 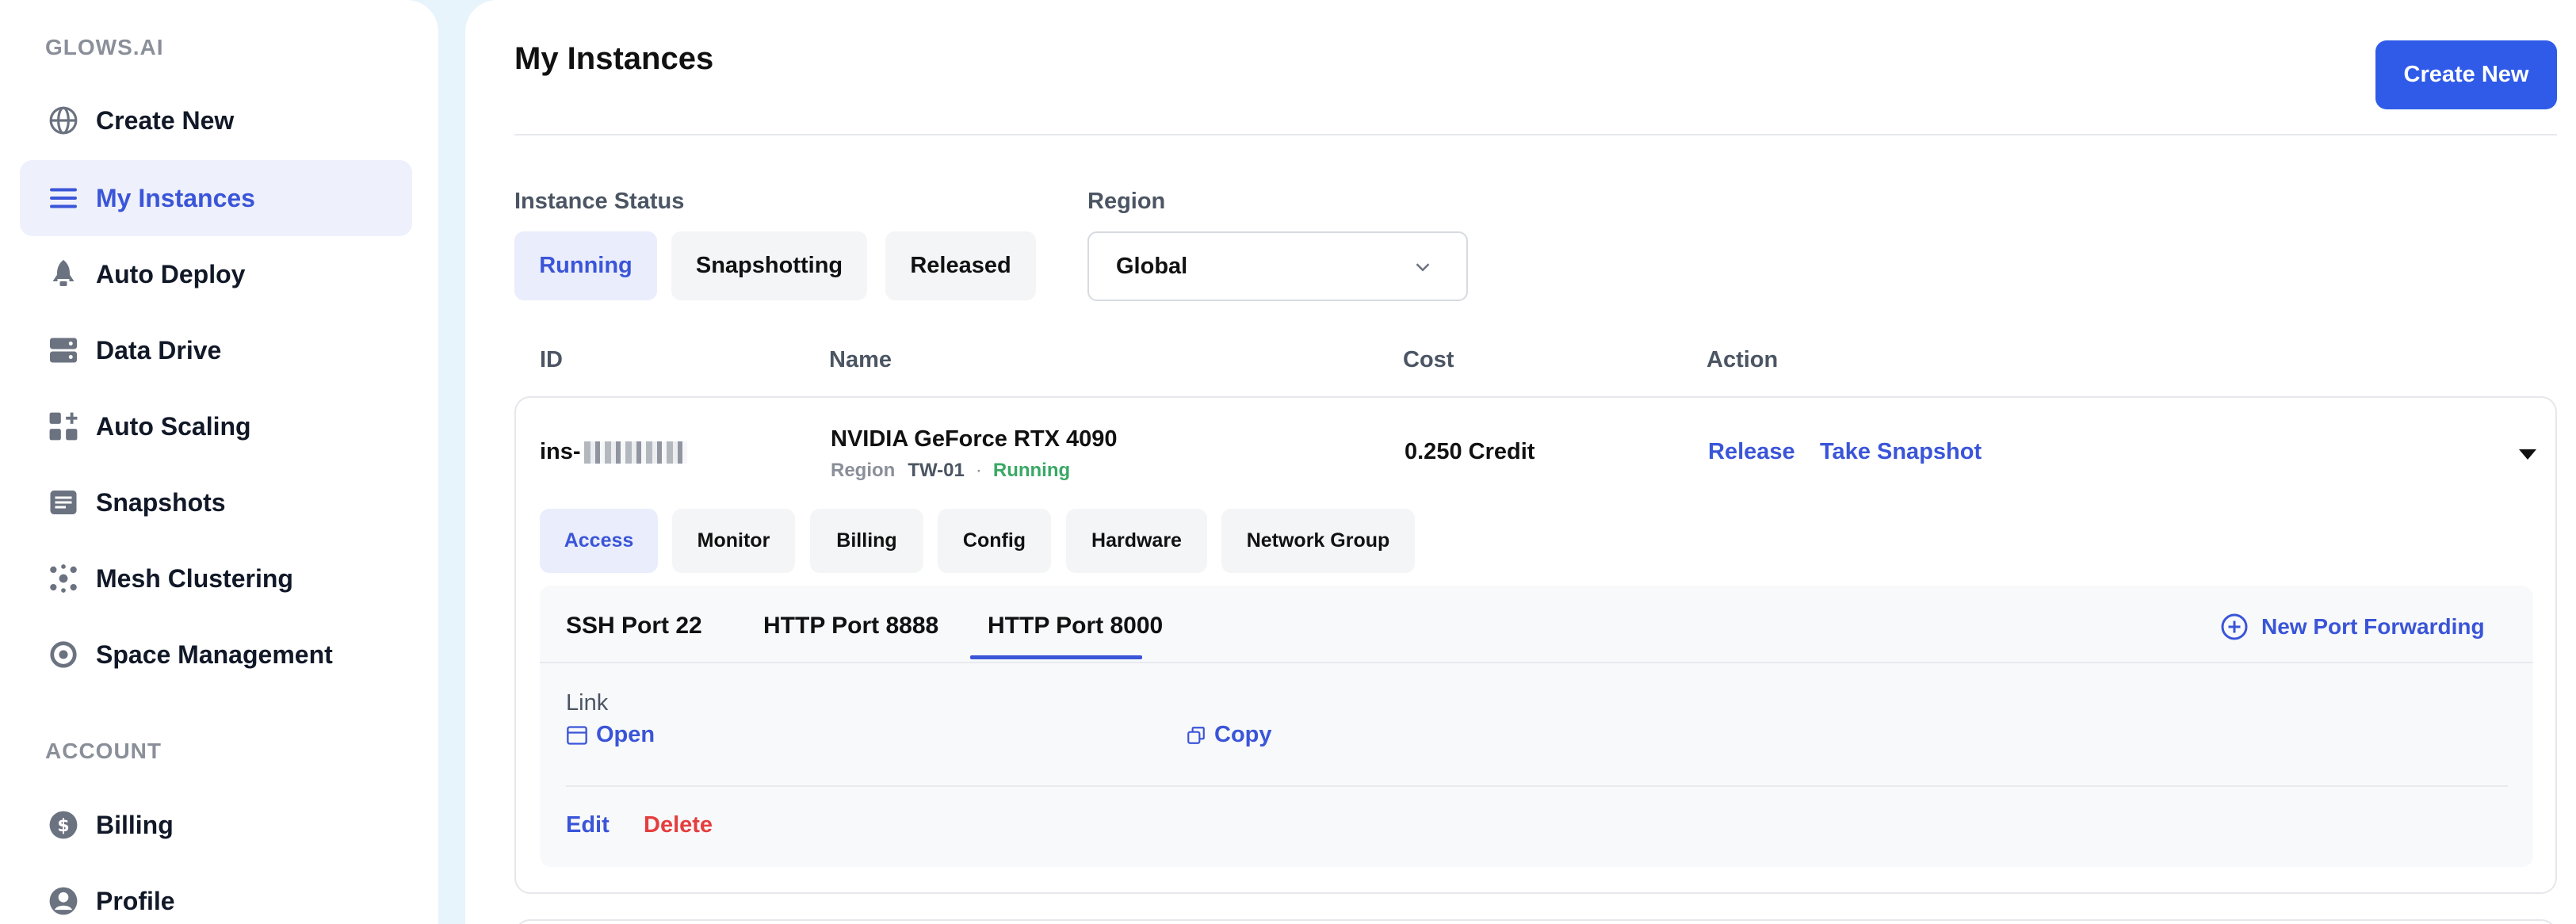 What do you see at coordinates (216, 825) in the screenshot?
I see `sidebar-item-billing: $ Billing` at bounding box center [216, 825].